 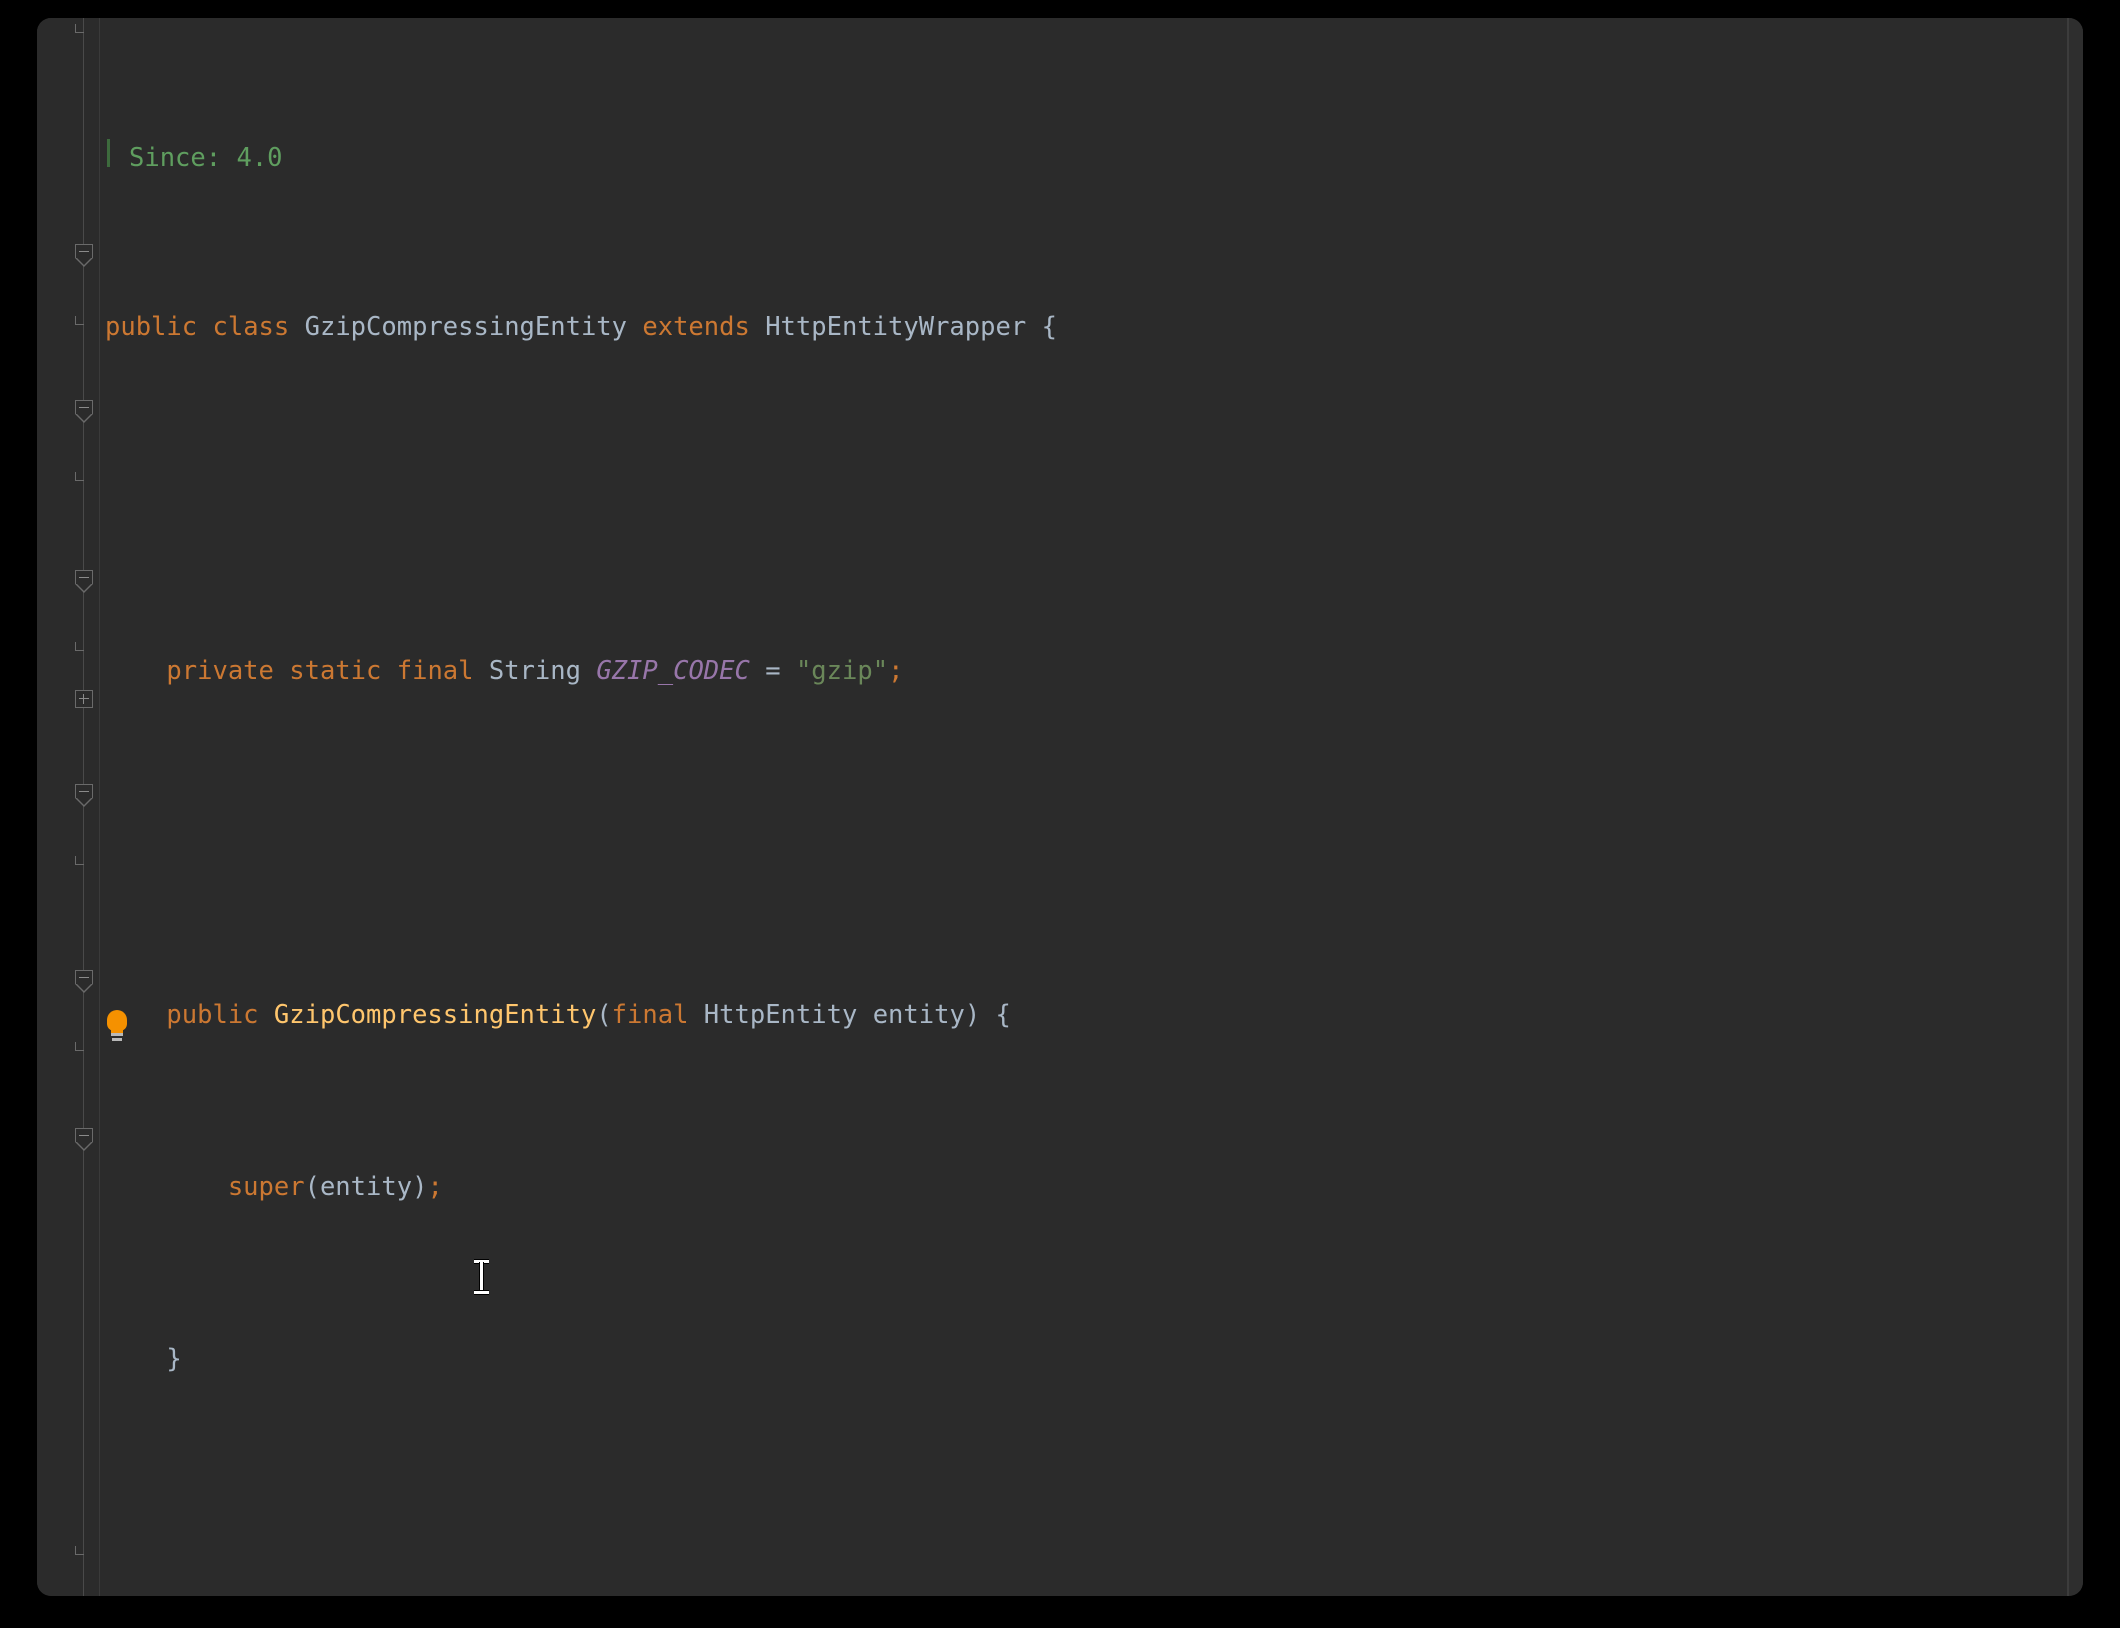 I want to click on fold-end-marker, so click(x=79, y=28).